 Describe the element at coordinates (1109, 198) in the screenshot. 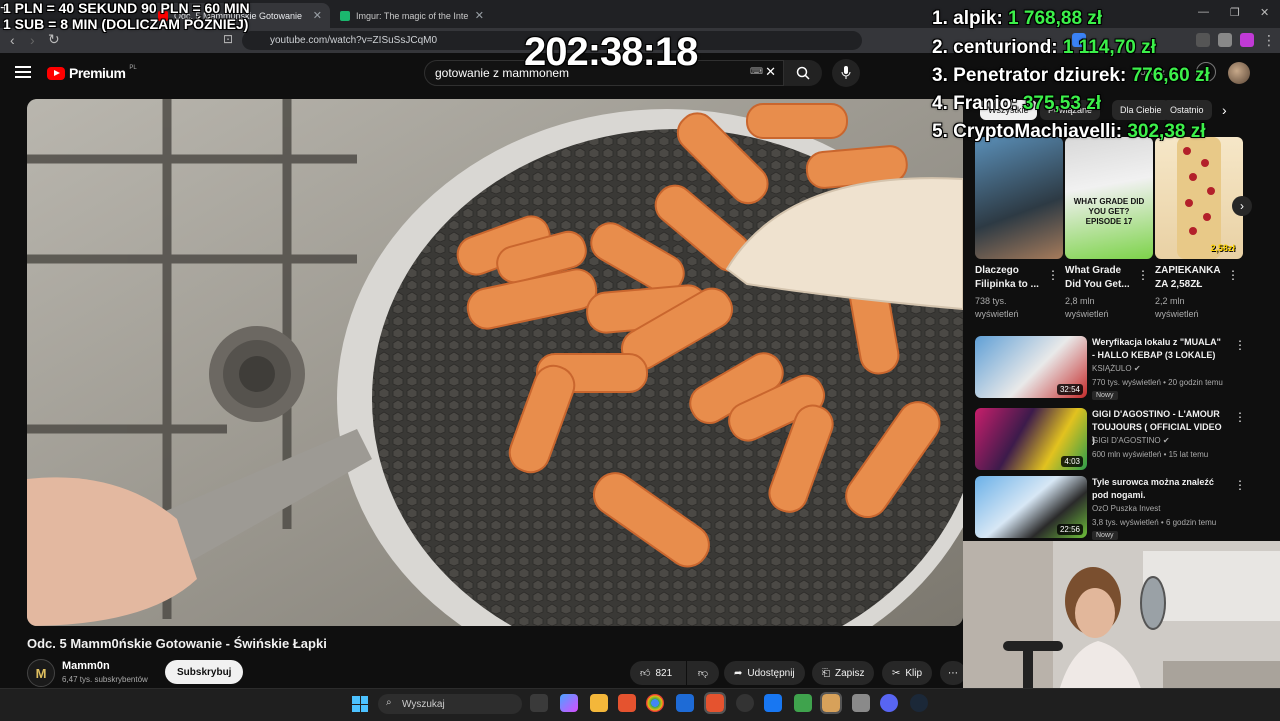

I see `short-thumbnail: WHAT GRADE DID YOU GET? EPISODE 17` at that location.